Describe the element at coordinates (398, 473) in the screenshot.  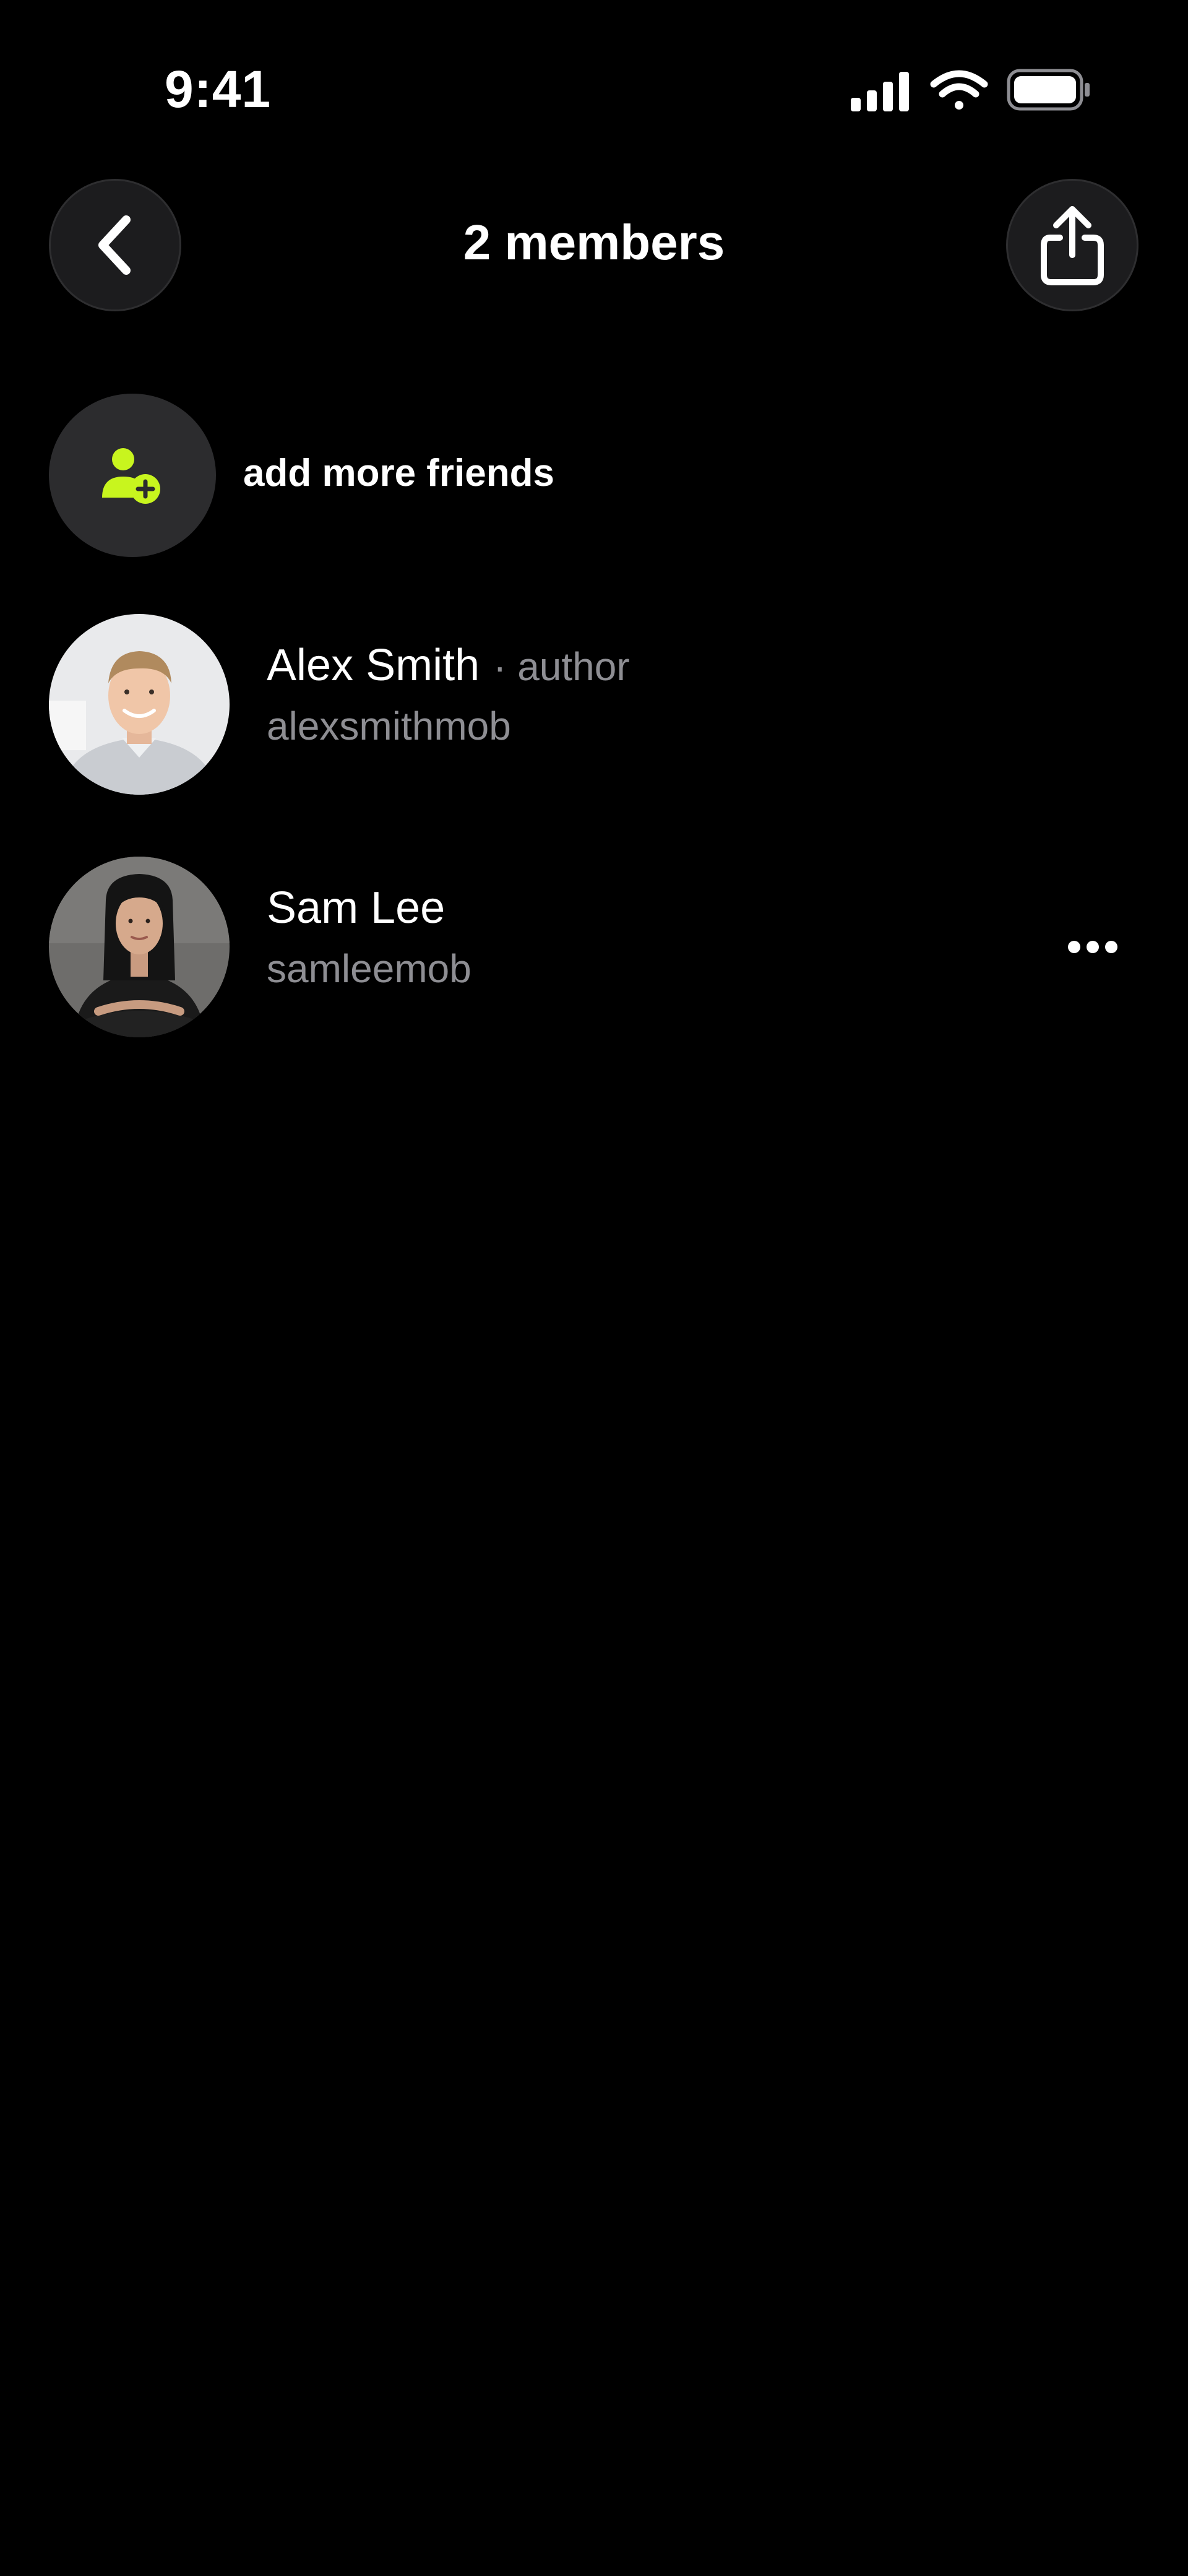
I see `add-friends-label: add more friends` at that location.